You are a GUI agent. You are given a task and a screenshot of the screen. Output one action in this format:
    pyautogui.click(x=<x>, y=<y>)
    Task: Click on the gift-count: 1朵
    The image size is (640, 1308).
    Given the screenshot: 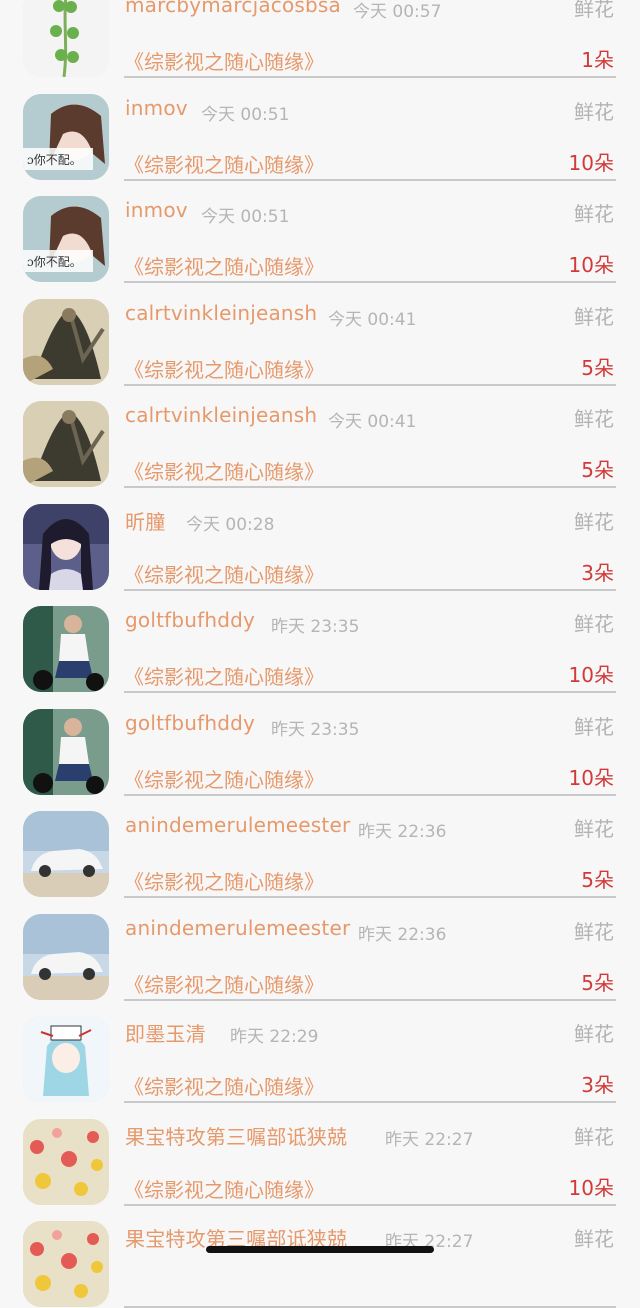 What is the action you would take?
    pyautogui.click(x=597, y=60)
    